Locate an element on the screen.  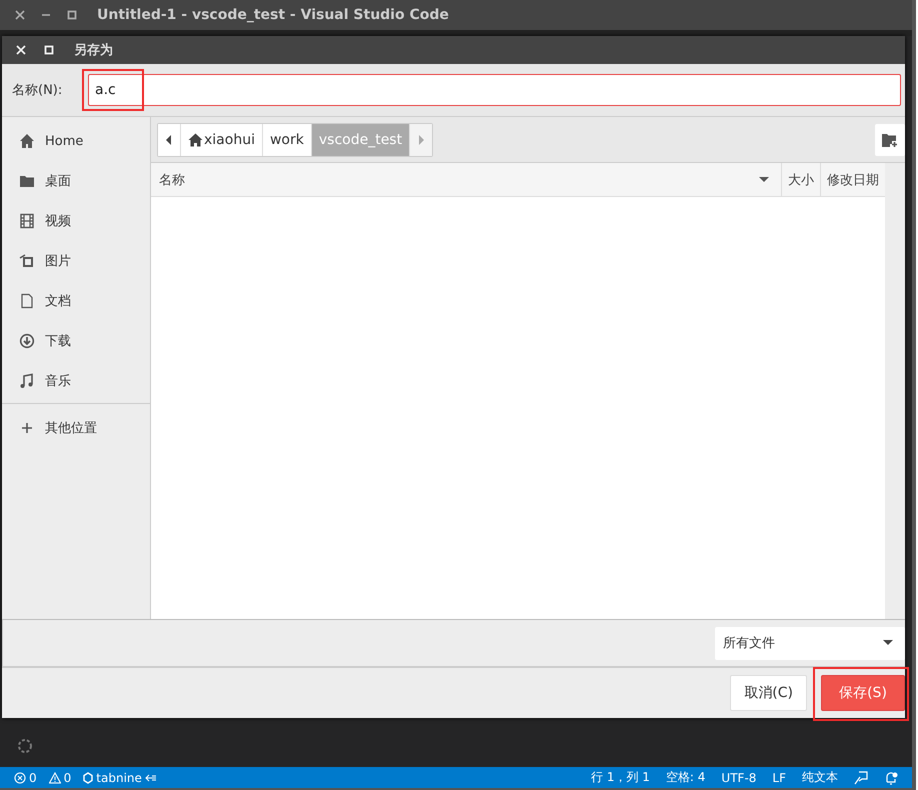
sidebar-item: 文档 is located at coordinates (76, 301).